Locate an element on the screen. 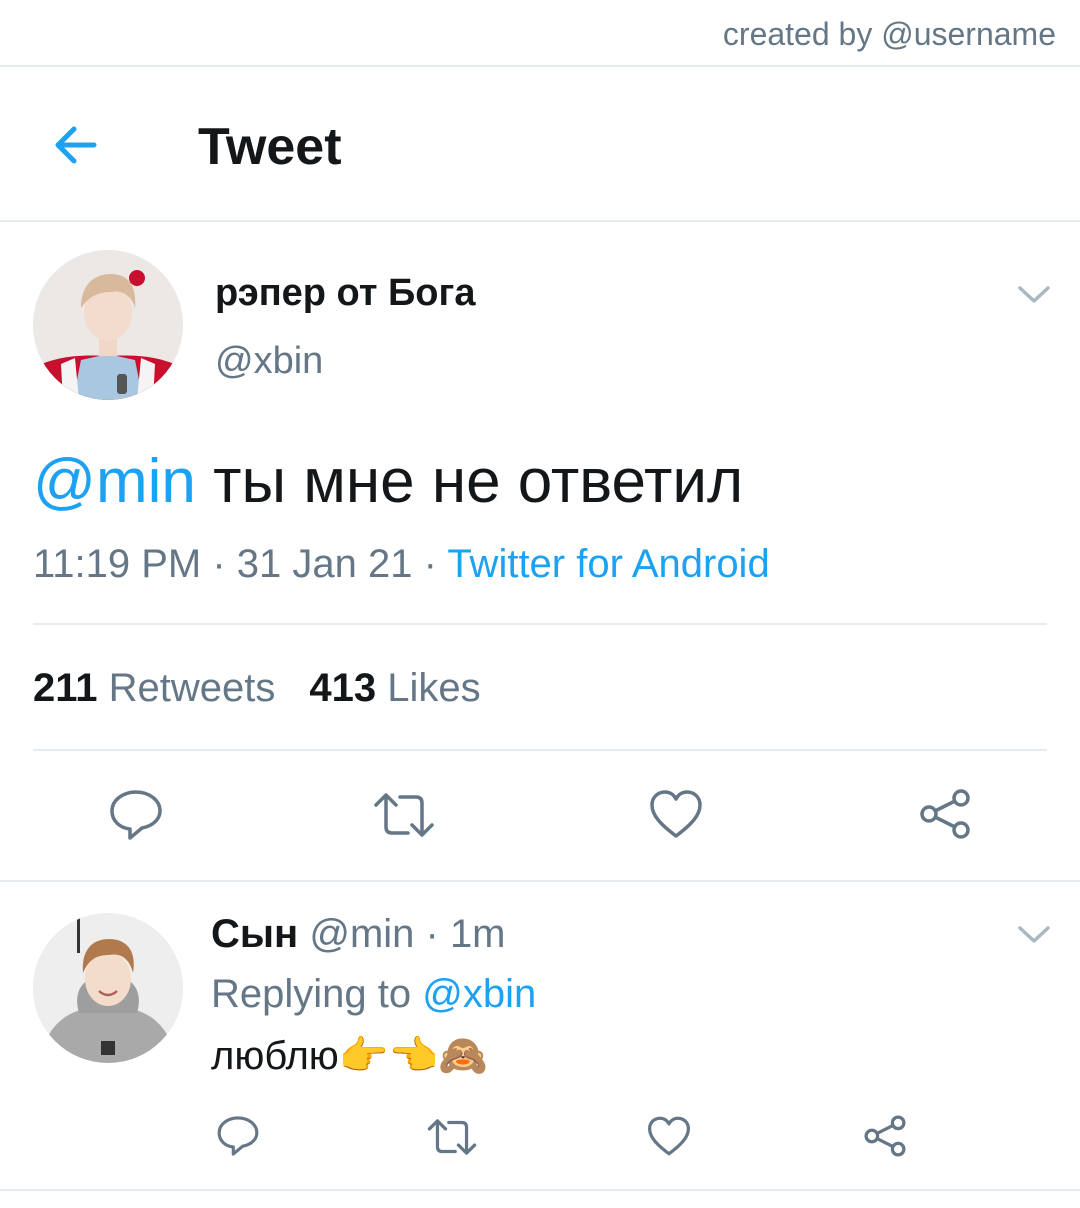 The image size is (1080, 1208). like-button is located at coordinates (676, 814).